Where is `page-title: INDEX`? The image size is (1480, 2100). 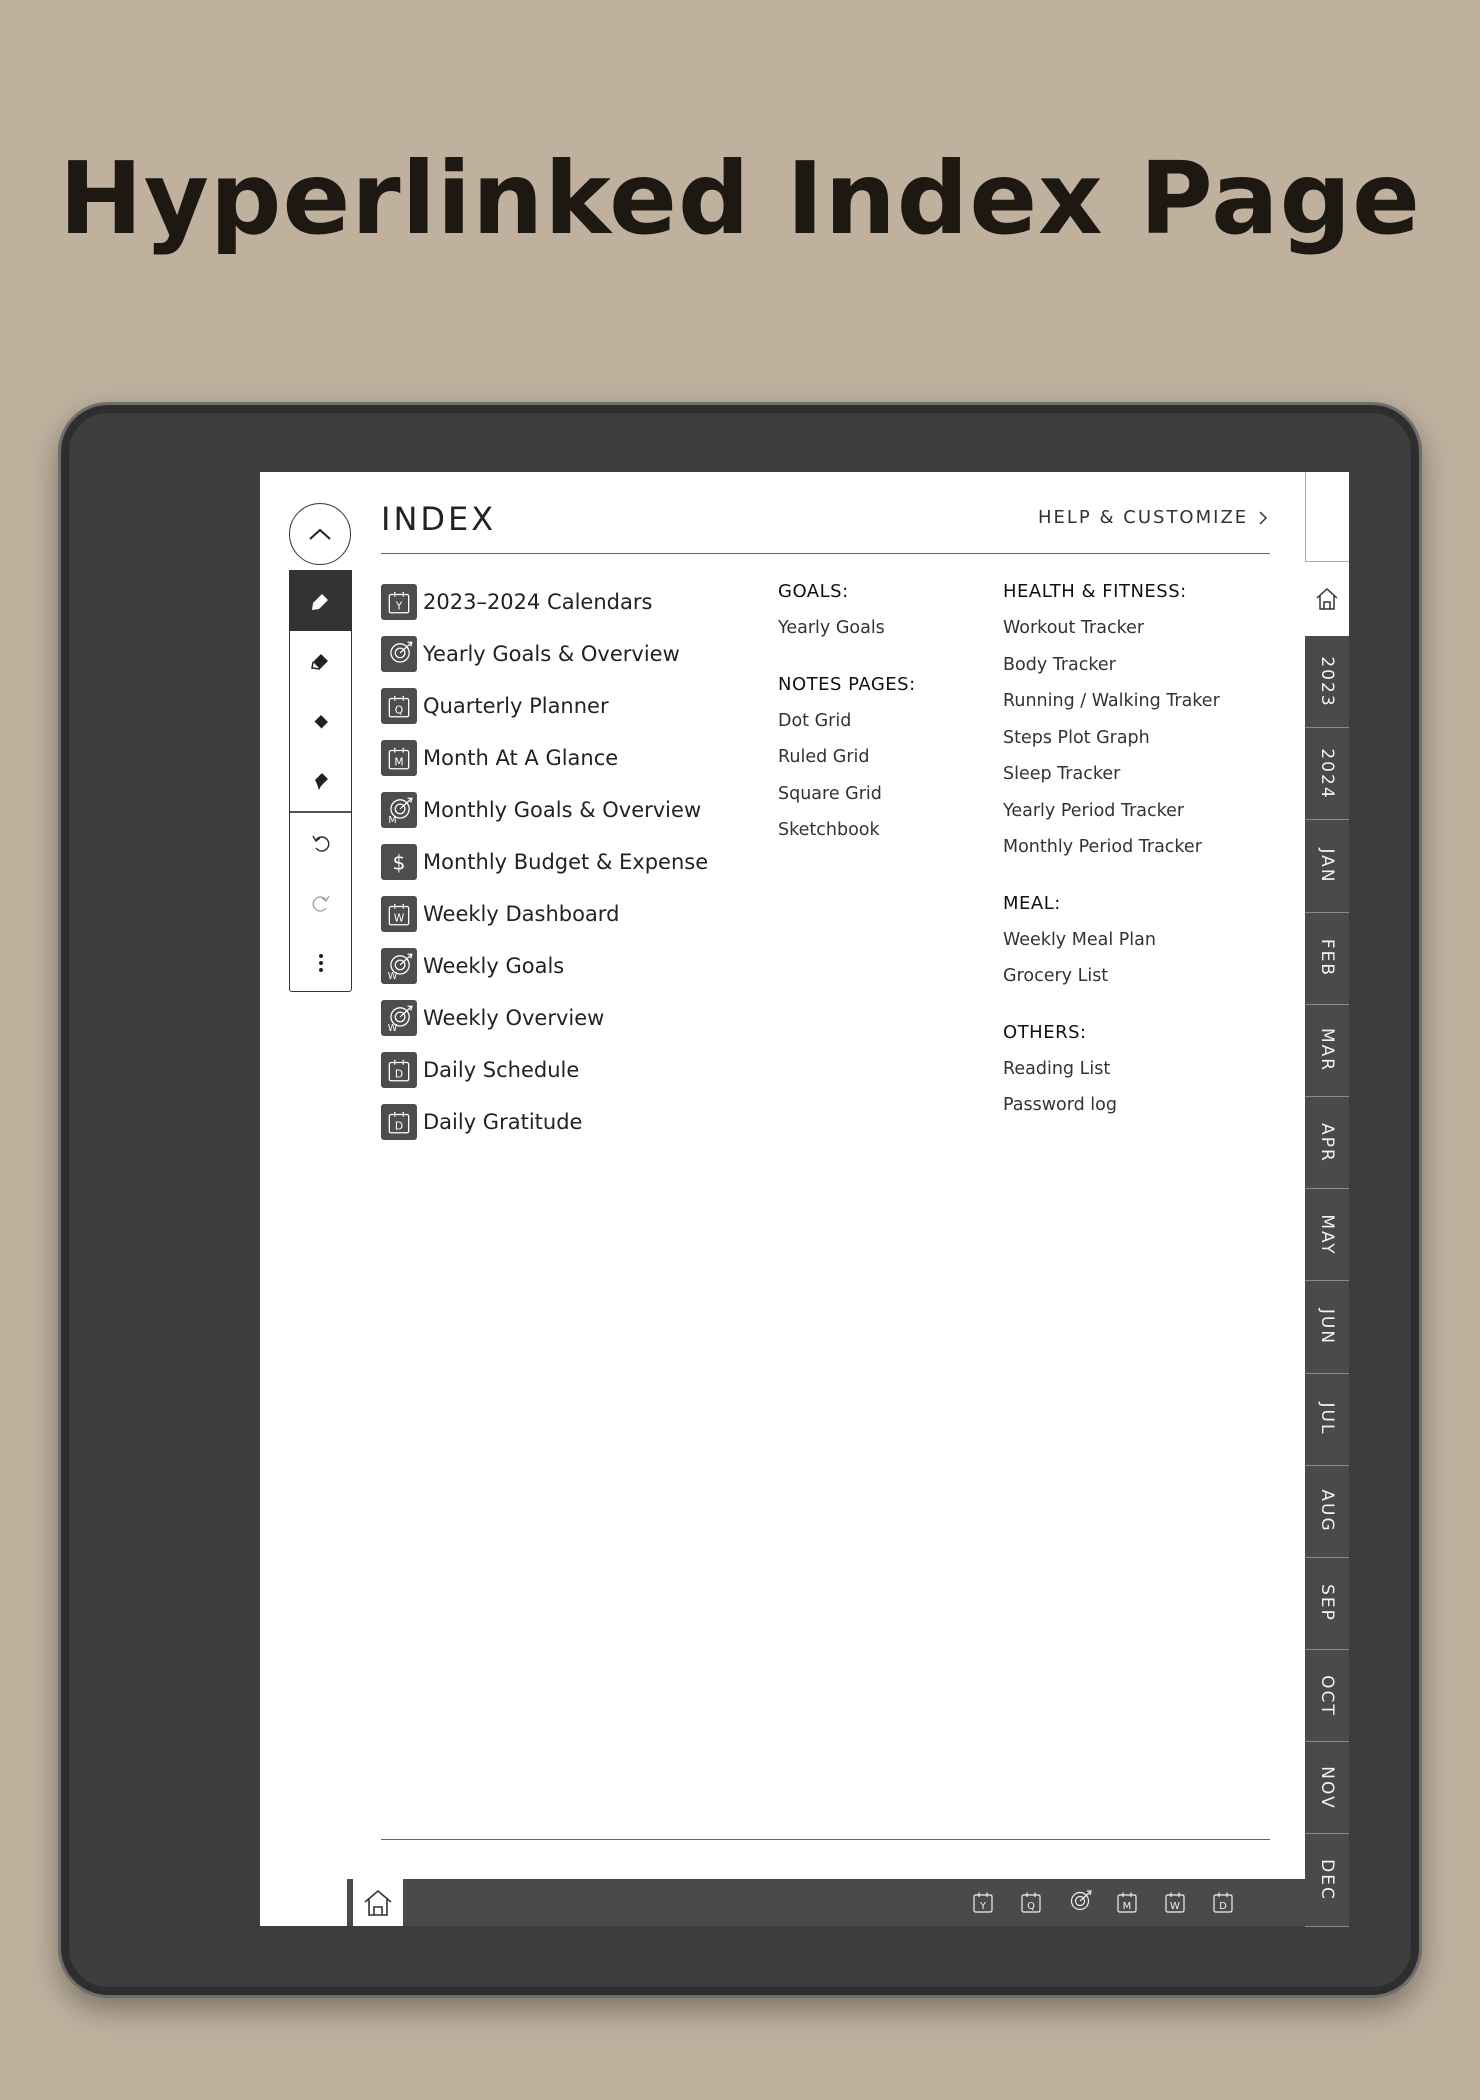
page-title: INDEX is located at coordinates (439, 519).